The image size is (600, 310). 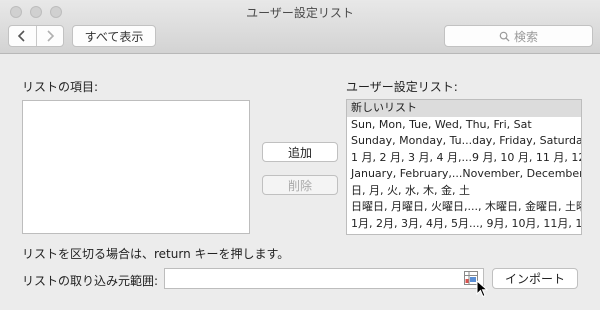 I want to click on mouse-pointer-icon, so click(x=482, y=289).